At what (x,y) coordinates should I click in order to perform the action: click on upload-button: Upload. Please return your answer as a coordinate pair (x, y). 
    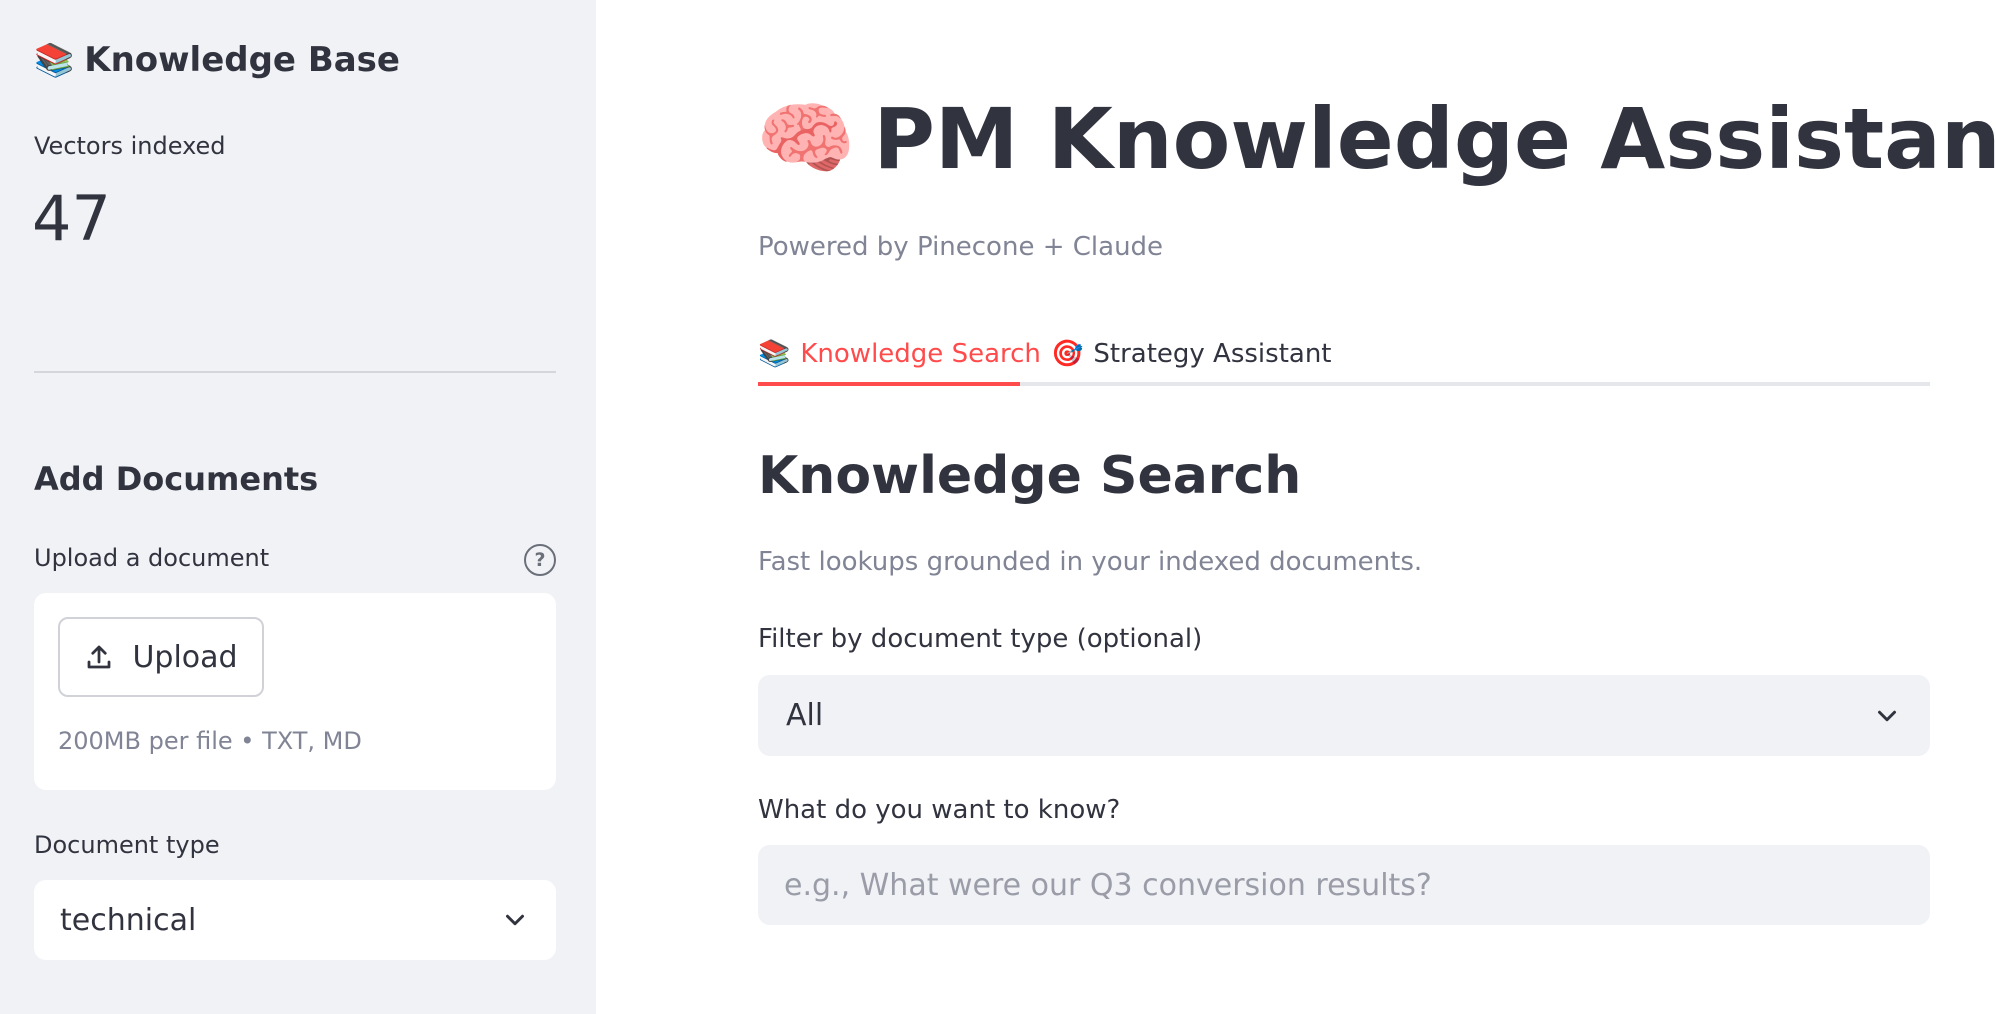
    Looking at the image, I should click on (161, 657).